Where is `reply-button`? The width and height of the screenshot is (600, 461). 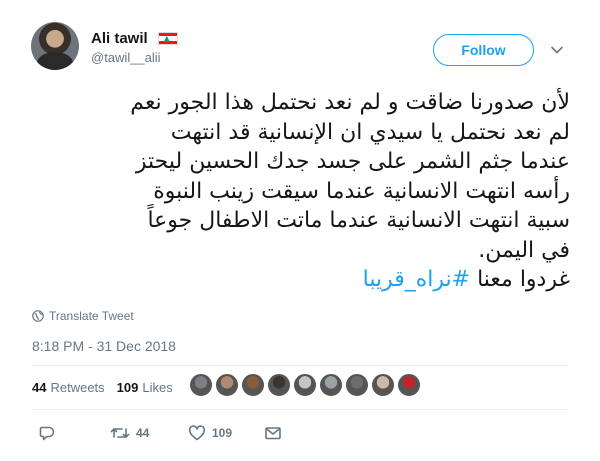 reply-button is located at coordinates (47, 433).